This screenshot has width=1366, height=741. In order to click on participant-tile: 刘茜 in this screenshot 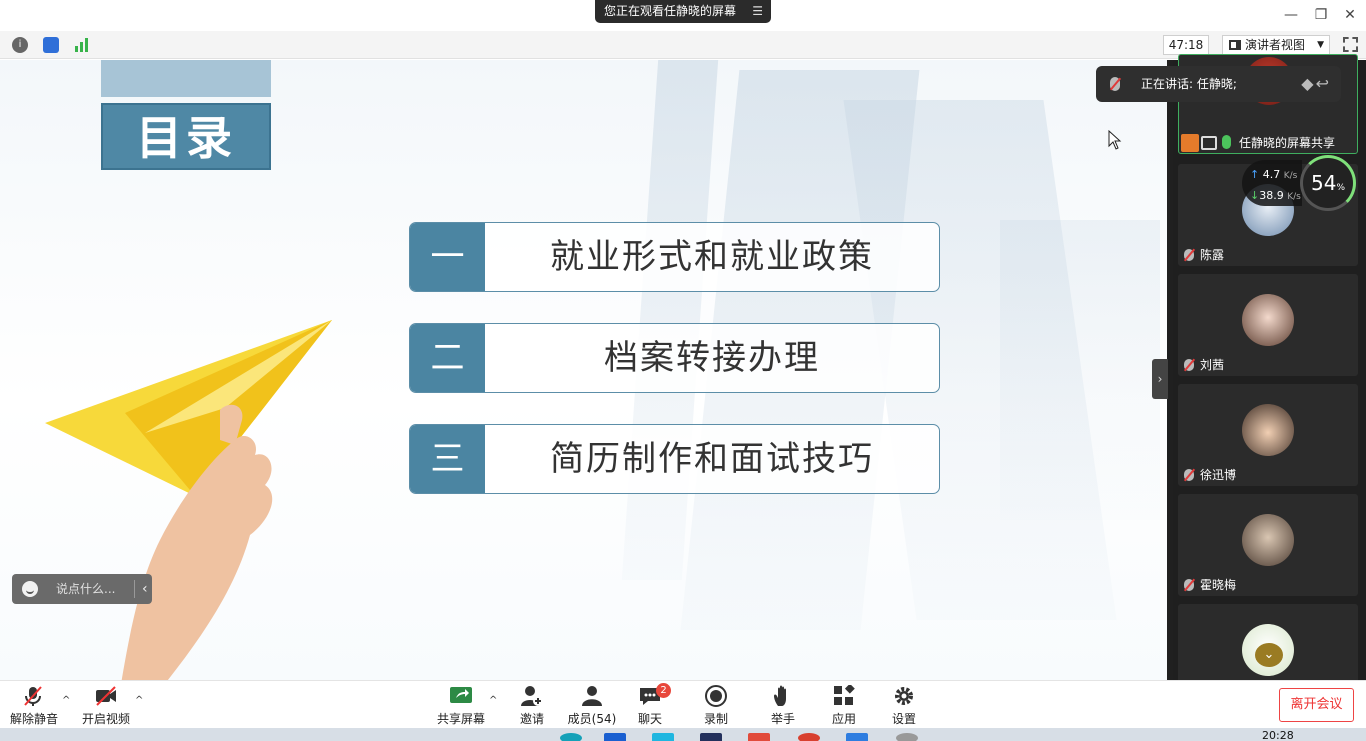, I will do `click(1268, 325)`.